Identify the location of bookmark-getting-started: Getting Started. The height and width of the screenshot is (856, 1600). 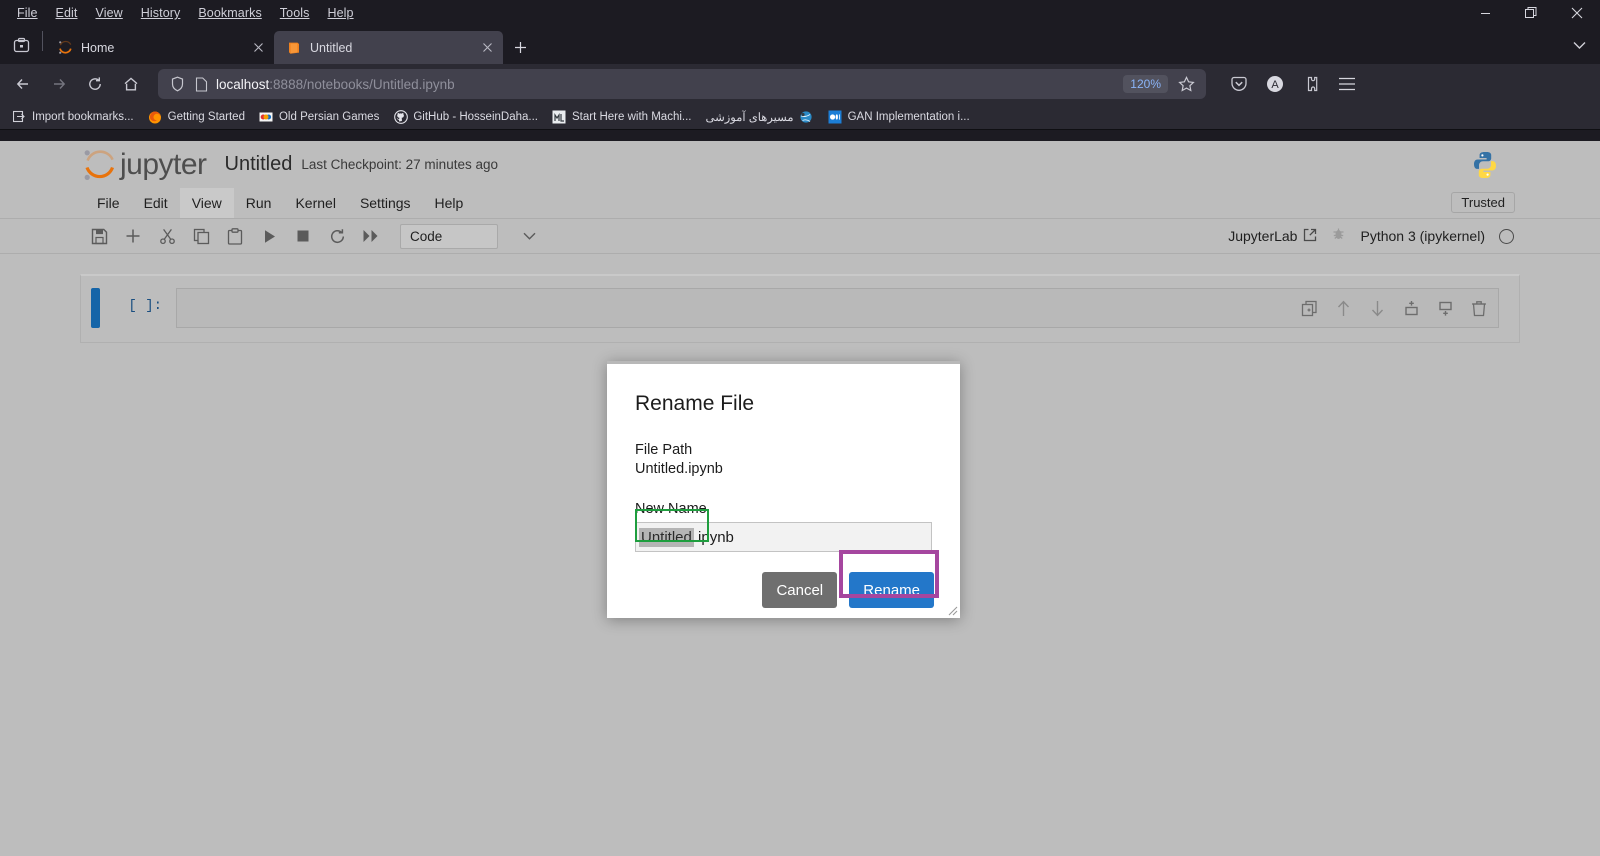
(196, 116).